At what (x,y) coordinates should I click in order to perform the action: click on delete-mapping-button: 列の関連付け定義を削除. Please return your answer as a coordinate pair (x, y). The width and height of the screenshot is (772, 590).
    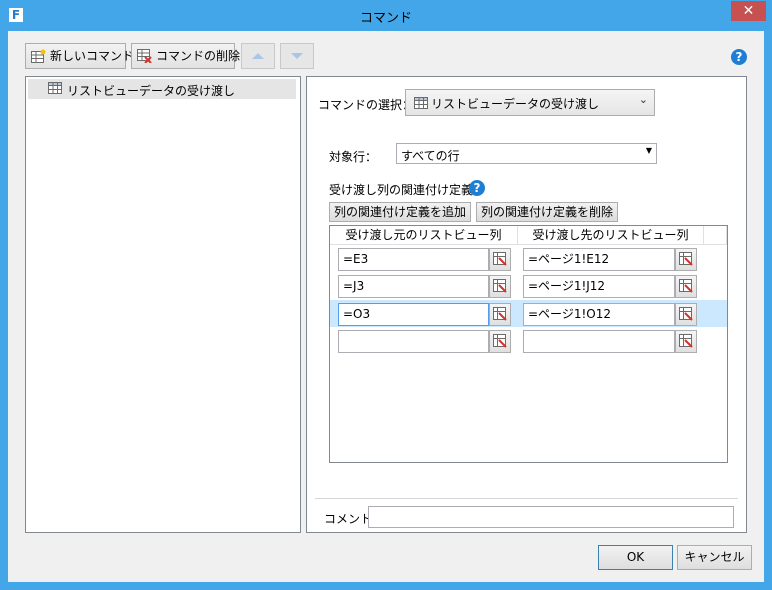
    Looking at the image, I should click on (547, 212).